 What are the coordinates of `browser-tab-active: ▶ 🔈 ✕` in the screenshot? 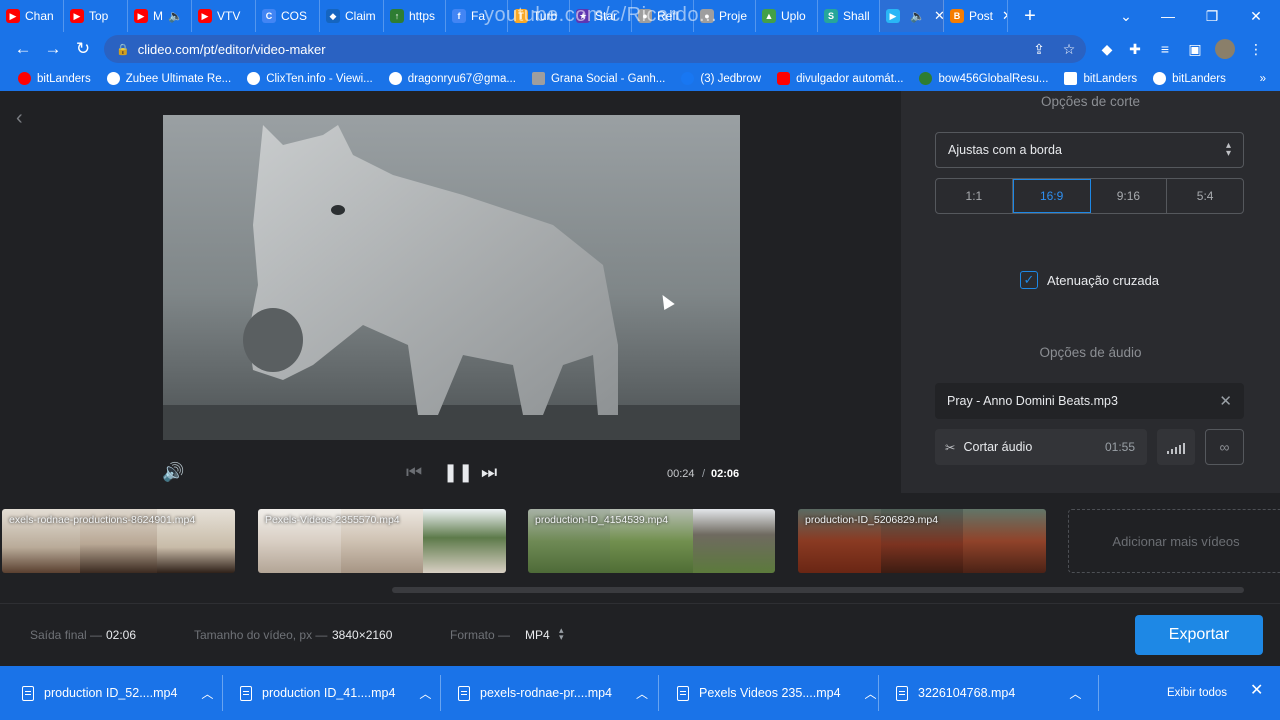 It's located at (912, 16).